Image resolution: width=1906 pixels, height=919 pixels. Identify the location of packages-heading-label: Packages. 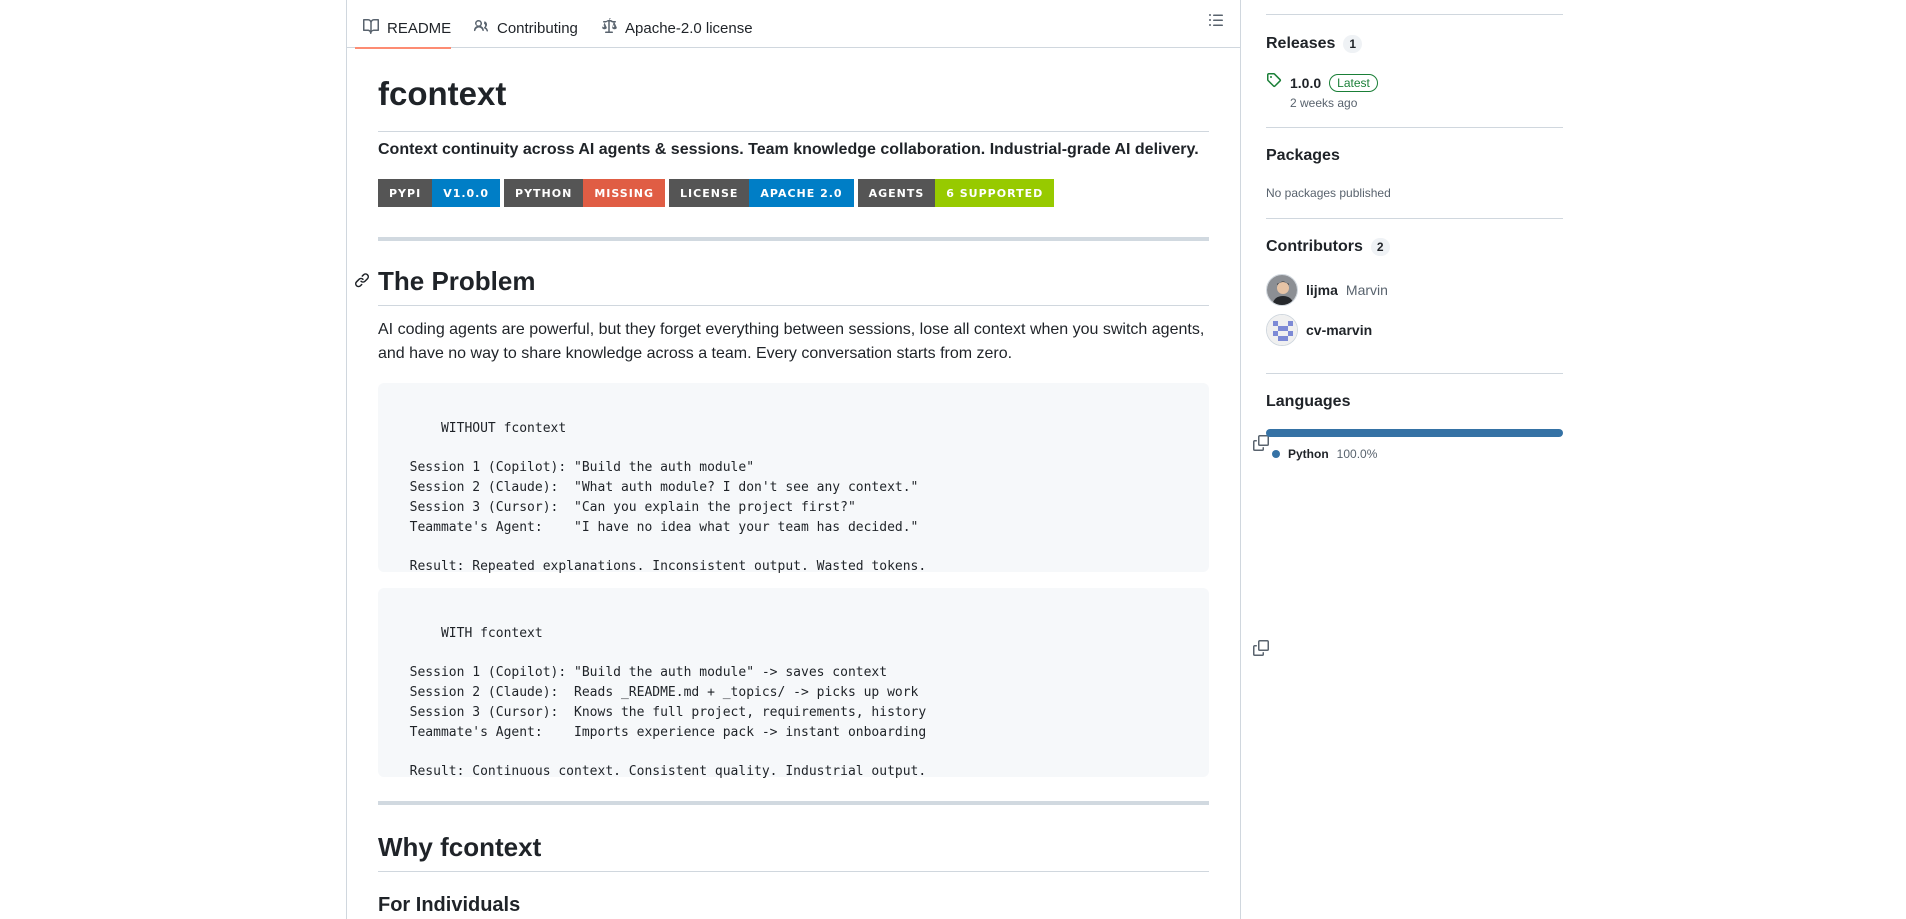
(1303, 155).